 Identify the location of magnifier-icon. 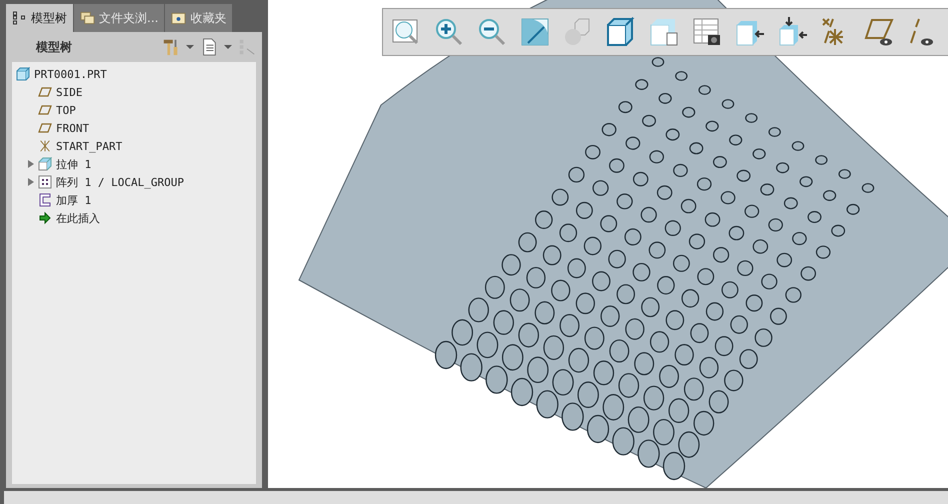
(406, 32).